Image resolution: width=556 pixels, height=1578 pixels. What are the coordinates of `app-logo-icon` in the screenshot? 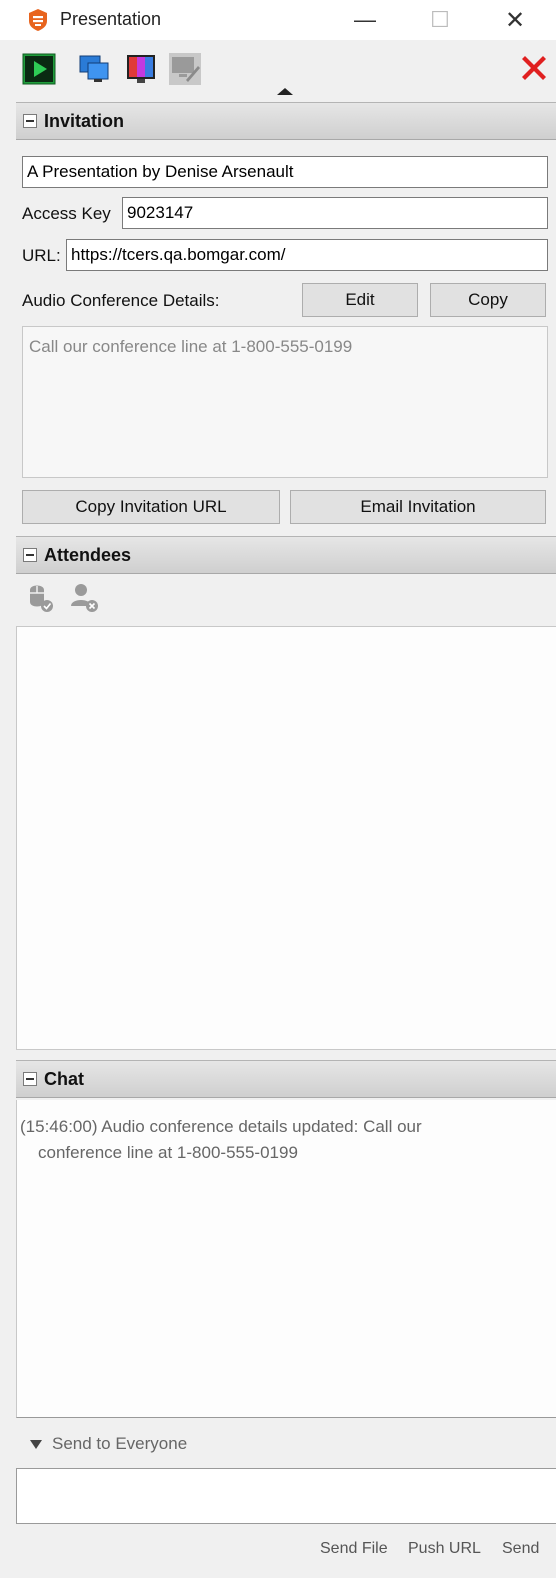 It's located at (38, 20).